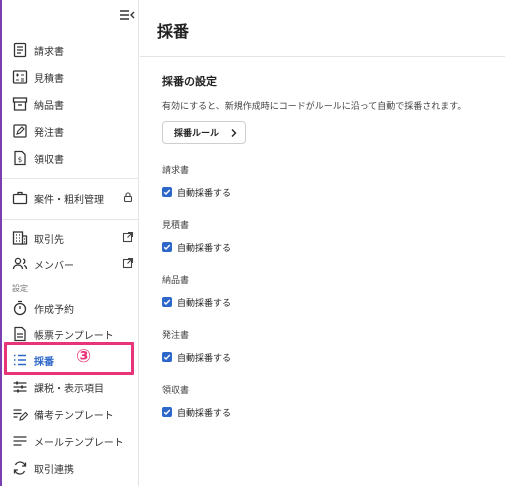  I want to click on doc-type-label-invoice: 請求書, so click(176, 171).